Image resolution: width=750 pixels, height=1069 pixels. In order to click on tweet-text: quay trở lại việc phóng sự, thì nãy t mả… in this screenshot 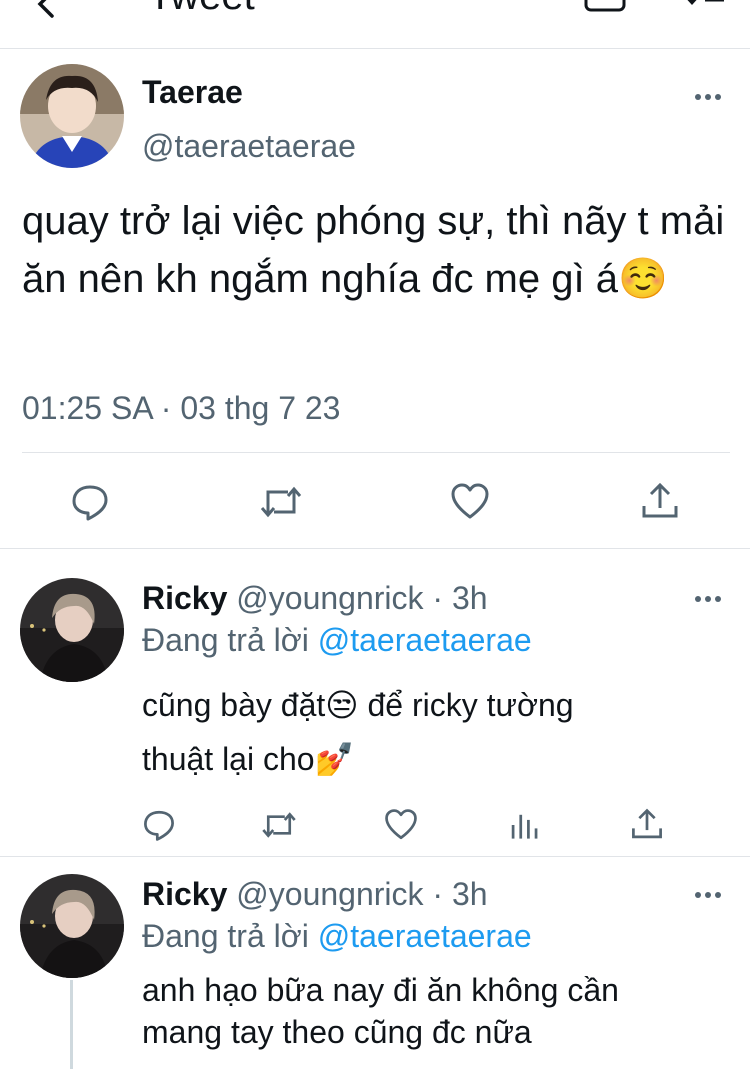, I will do `click(373, 250)`.